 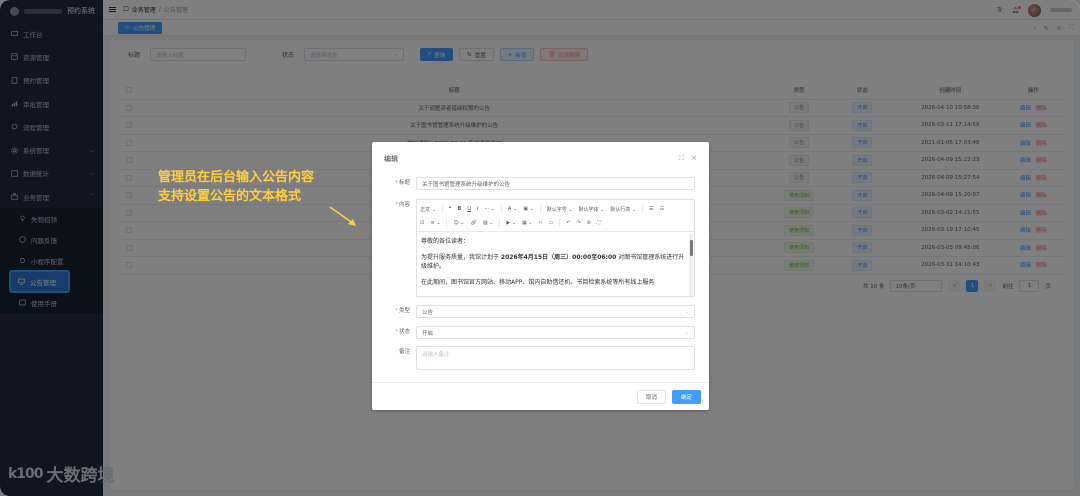 I want to click on font-family-select: 默认字体 ⌄, so click(x=592, y=209).